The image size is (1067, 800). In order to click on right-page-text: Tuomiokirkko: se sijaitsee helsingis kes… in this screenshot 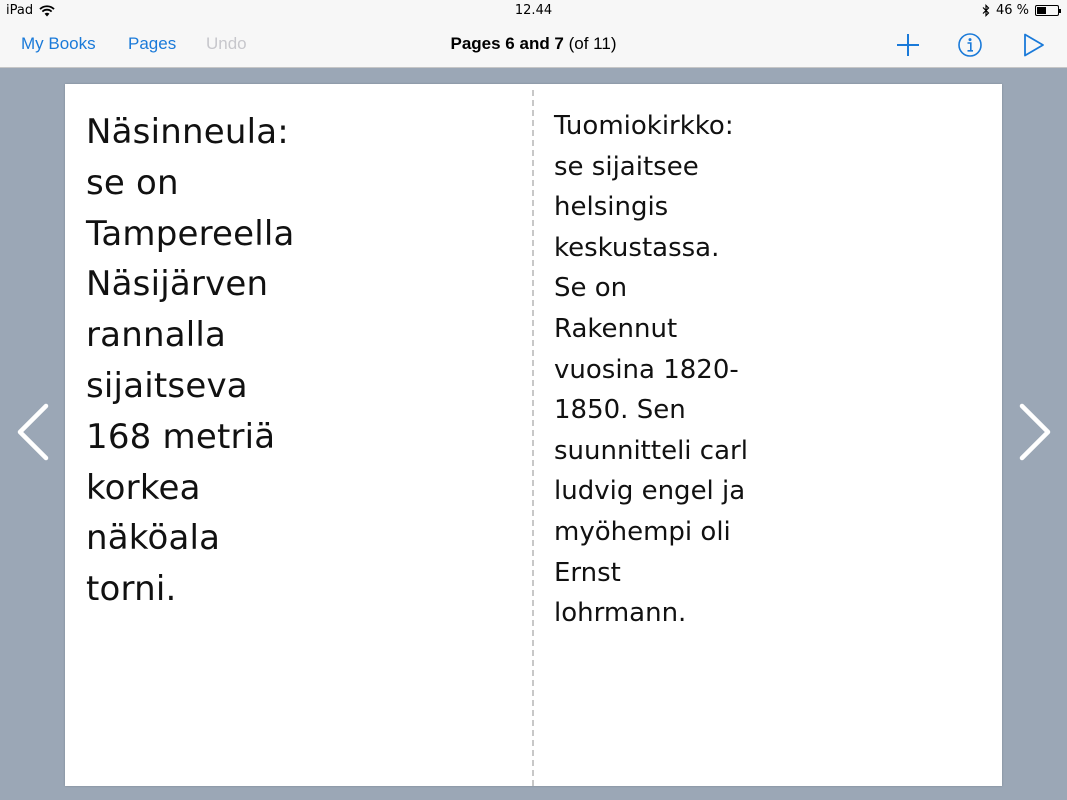, I will do `click(651, 370)`.